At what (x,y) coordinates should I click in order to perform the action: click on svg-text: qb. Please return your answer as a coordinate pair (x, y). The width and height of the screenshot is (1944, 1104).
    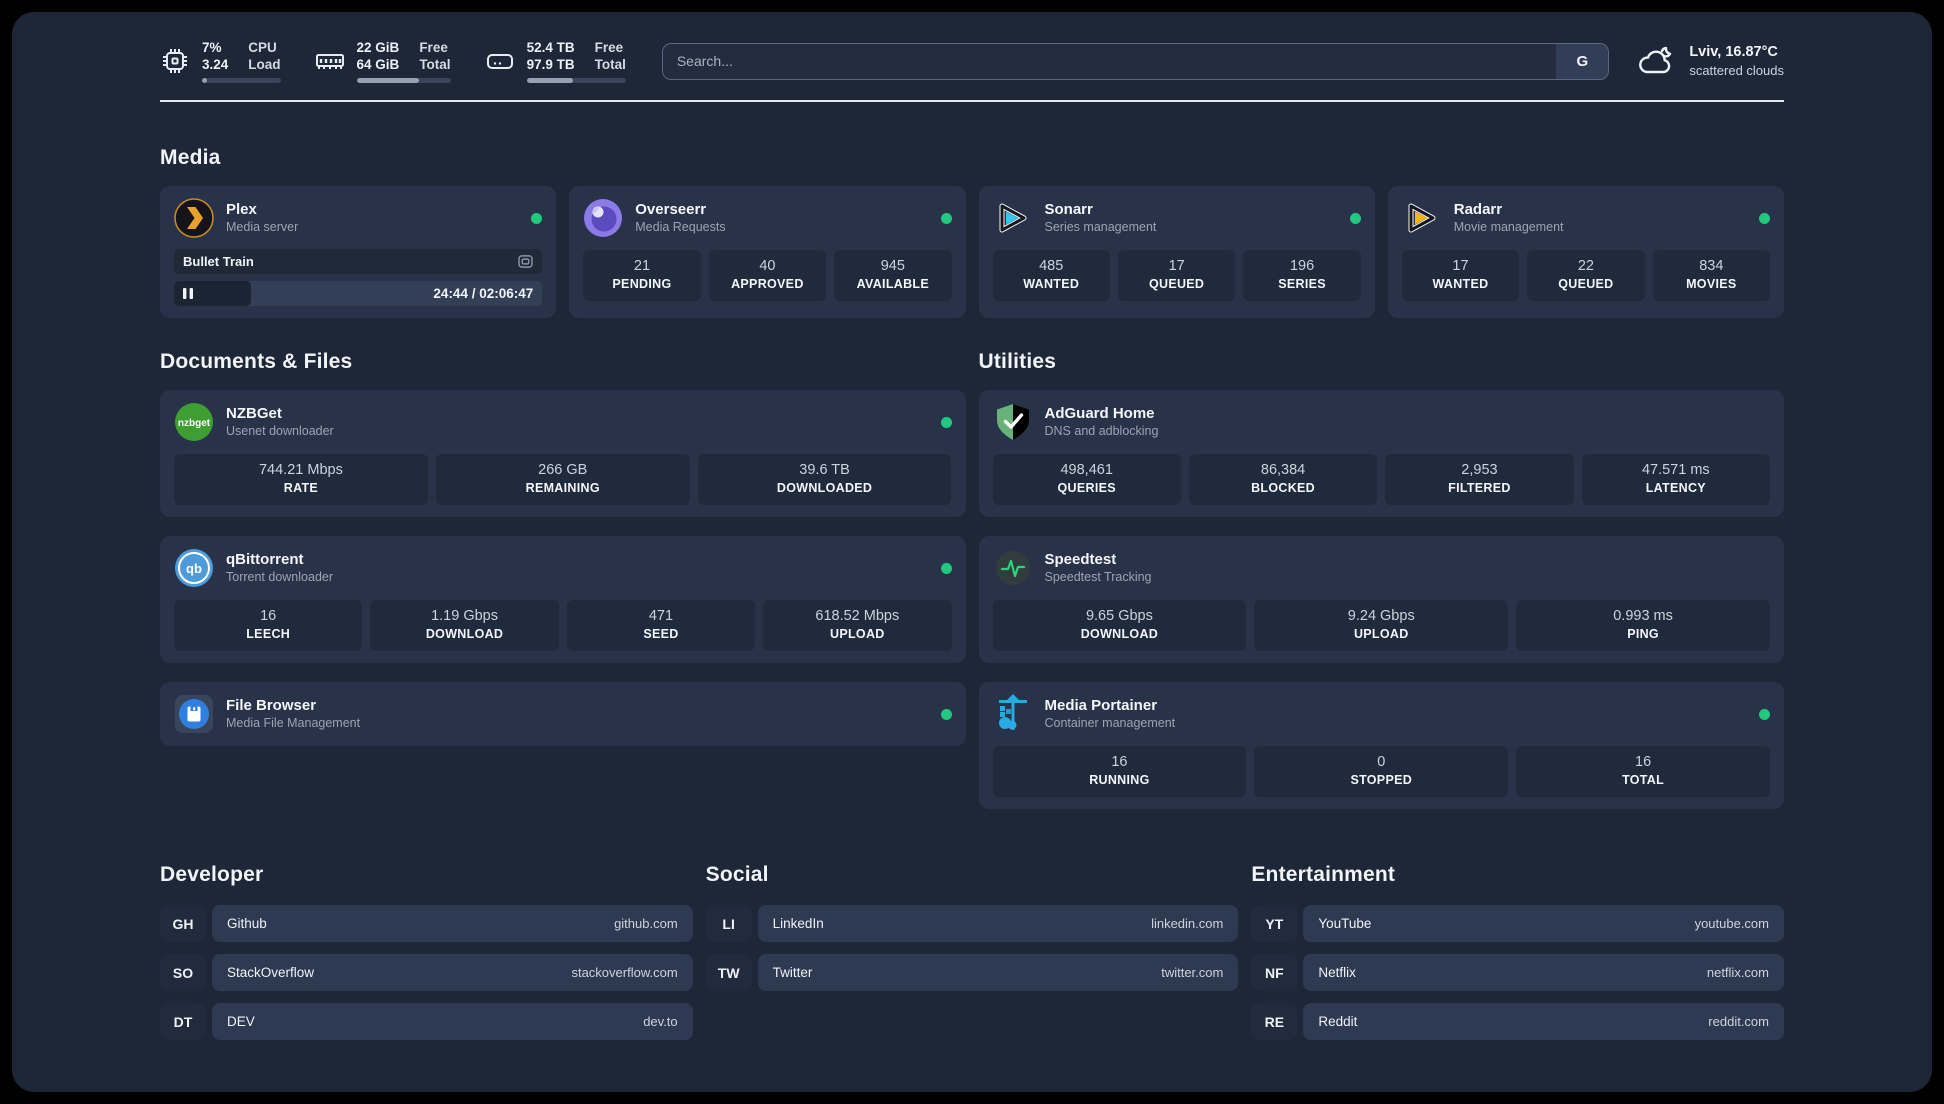
    Looking at the image, I should click on (194, 568).